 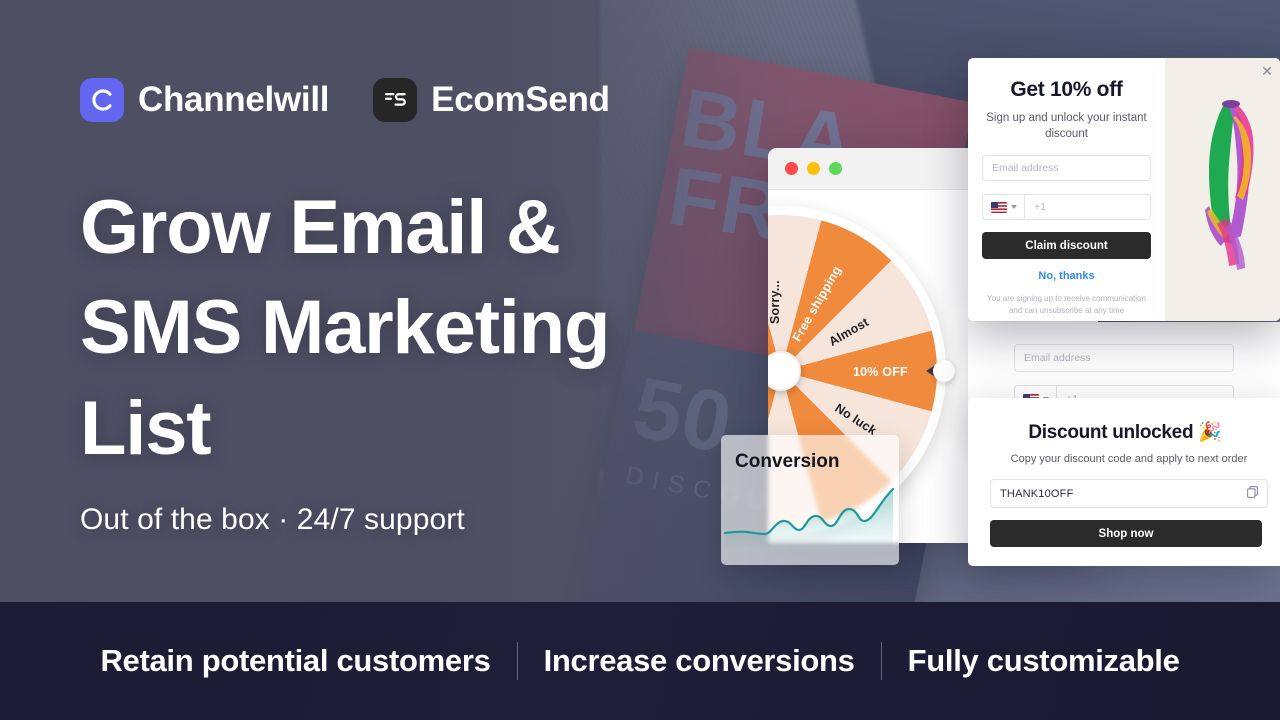 I want to click on phone-input: +1, so click(x=1066, y=207).